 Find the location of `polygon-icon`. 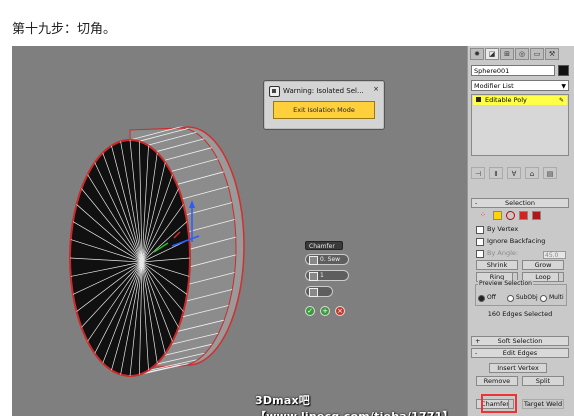

polygon-icon is located at coordinates (523, 215).